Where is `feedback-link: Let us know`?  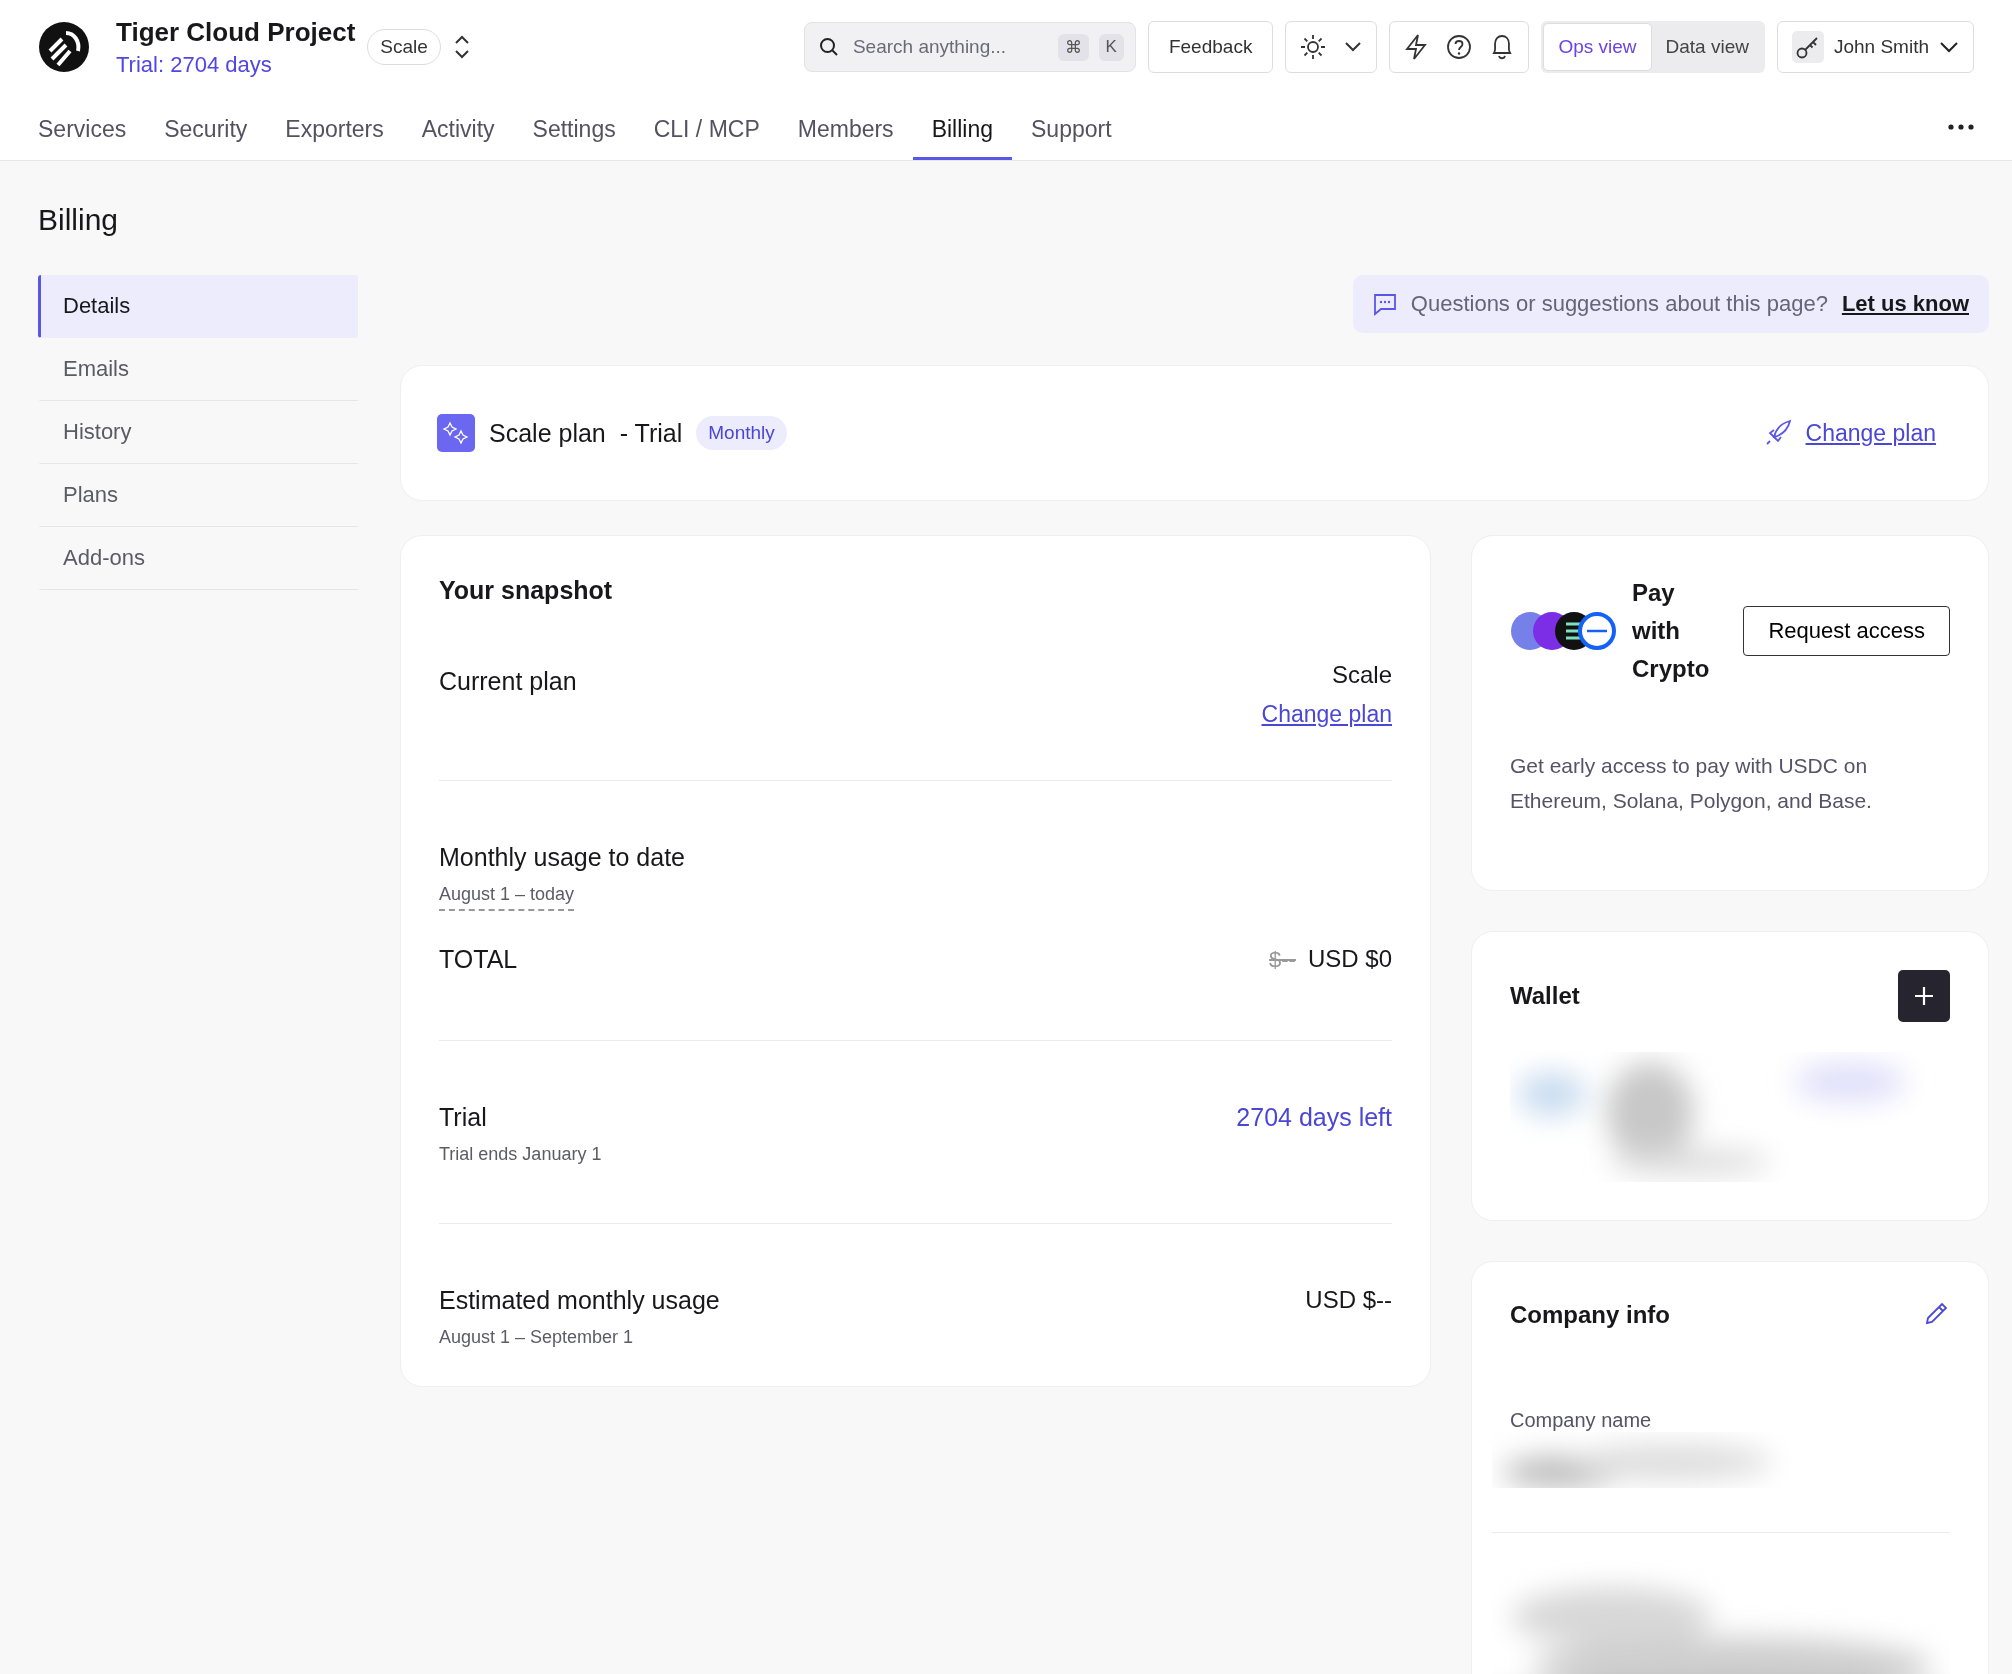 feedback-link: Let us know is located at coordinates (1905, 304).